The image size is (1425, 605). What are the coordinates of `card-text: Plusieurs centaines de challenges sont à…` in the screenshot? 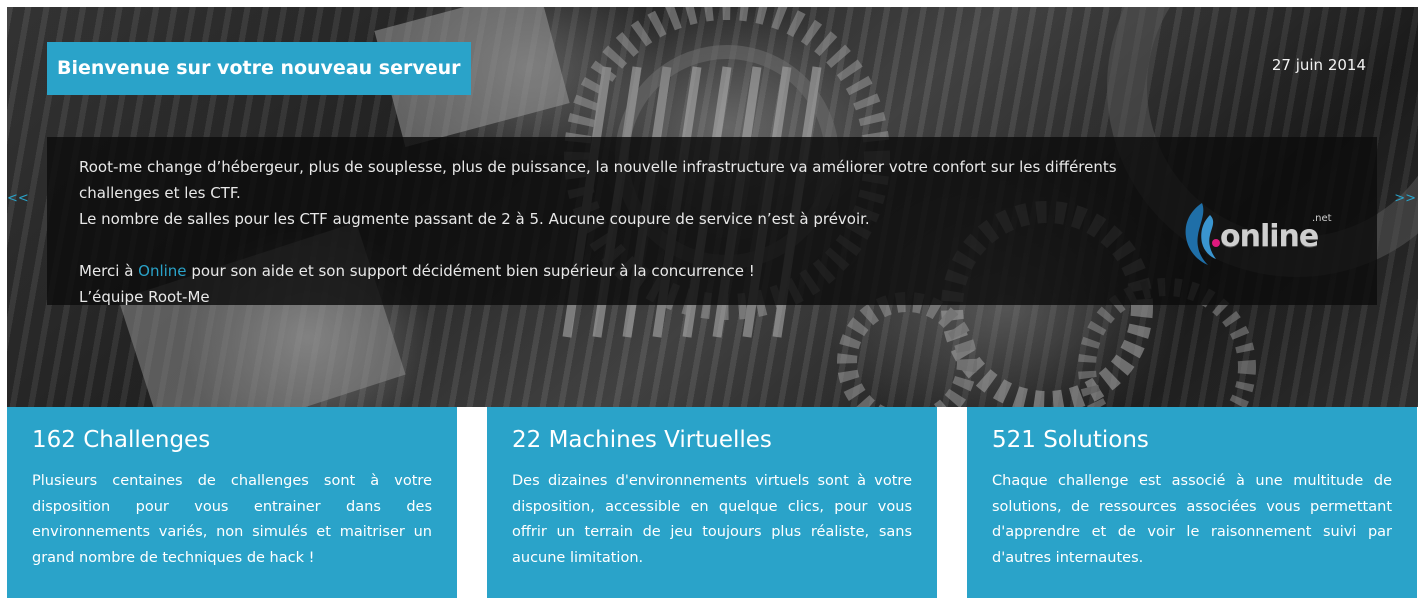 It's located at (232, 519).